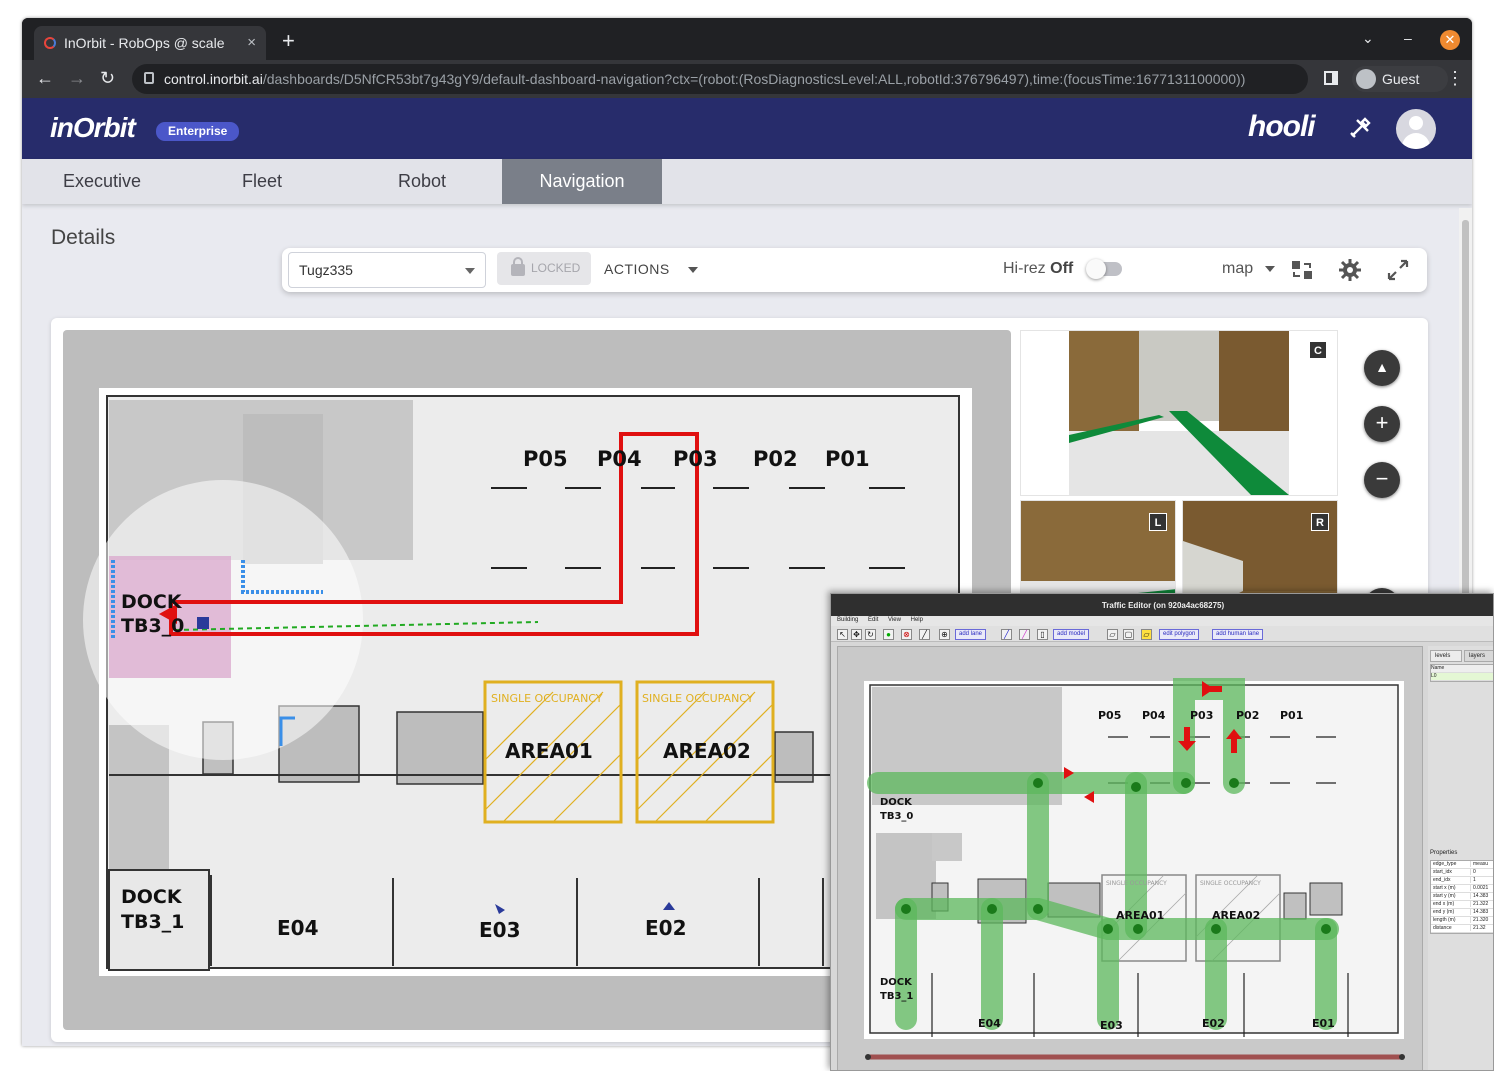 This screenshot has width=1494, height=1071. Describe the element at coordinates (107, 78) in the screenshot. I see `reload-button: ↻` at that location.